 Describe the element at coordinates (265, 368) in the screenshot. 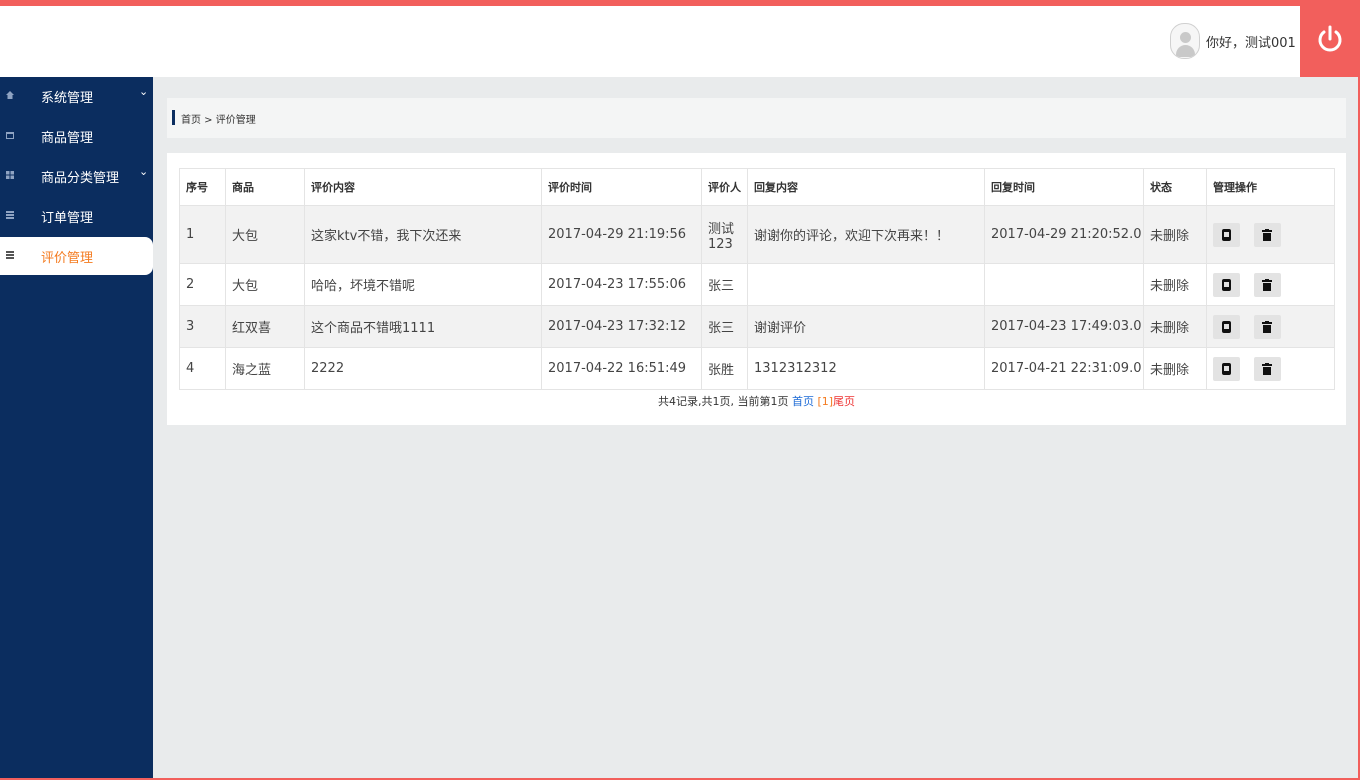

I see `table-cell: 海之蓝` at that location.